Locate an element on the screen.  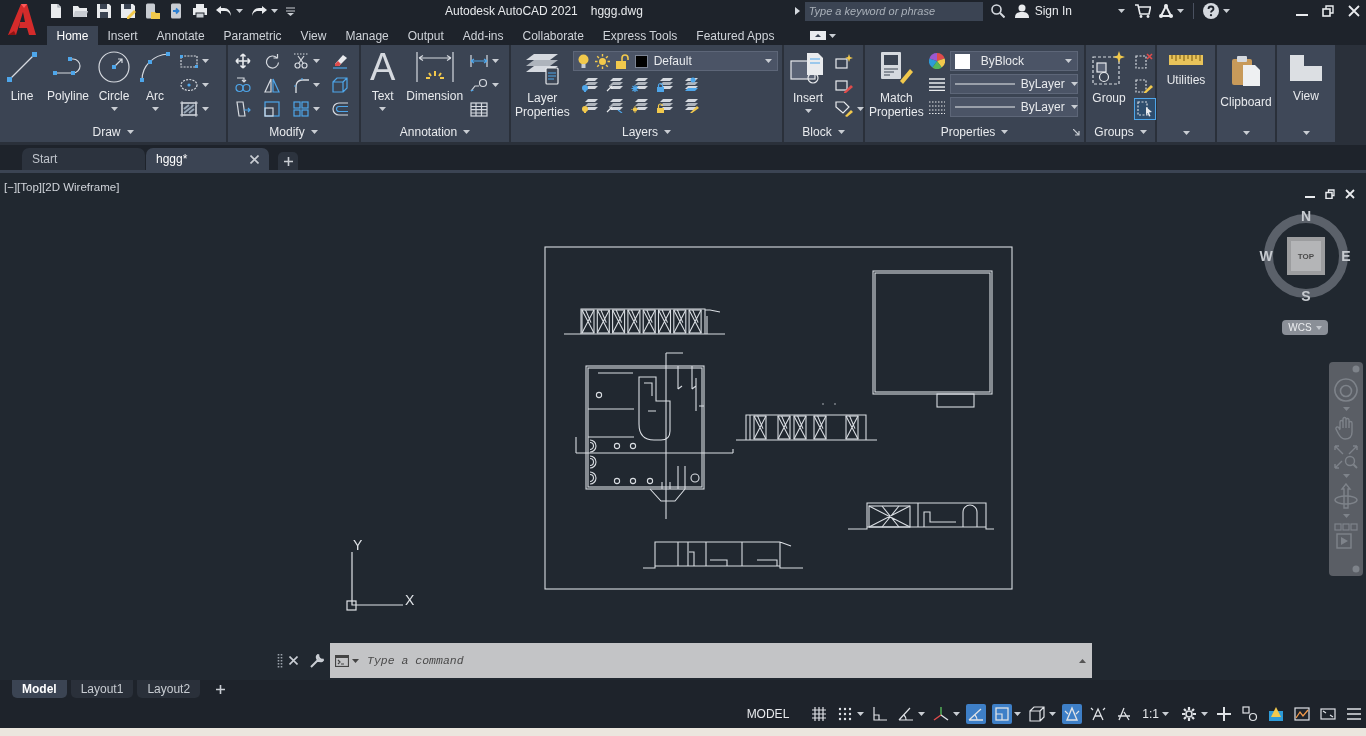
group-button: Group is located at coordinates (1109, 77).